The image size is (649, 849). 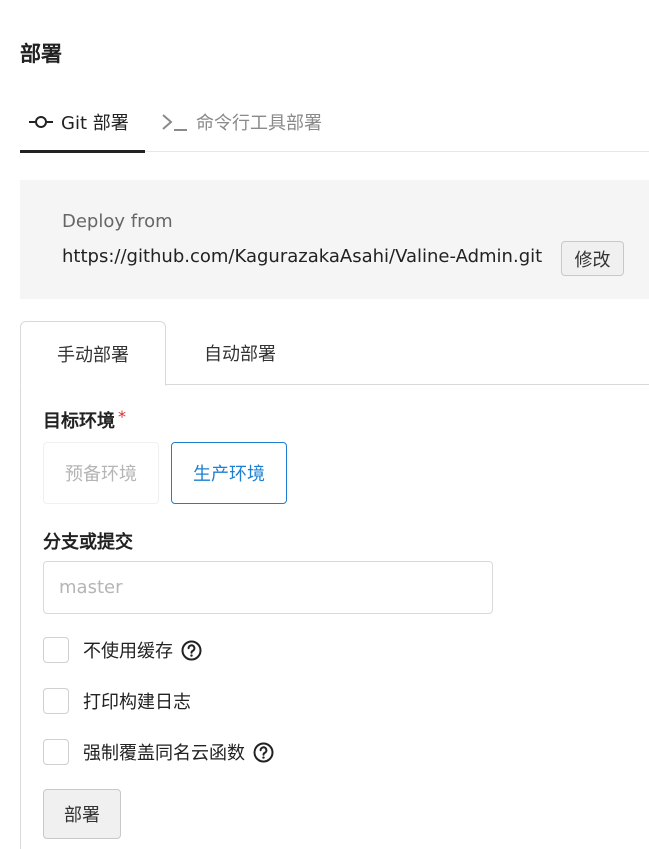 I want to click on force-overwrite-checkbox, so click(x=56, y=752).